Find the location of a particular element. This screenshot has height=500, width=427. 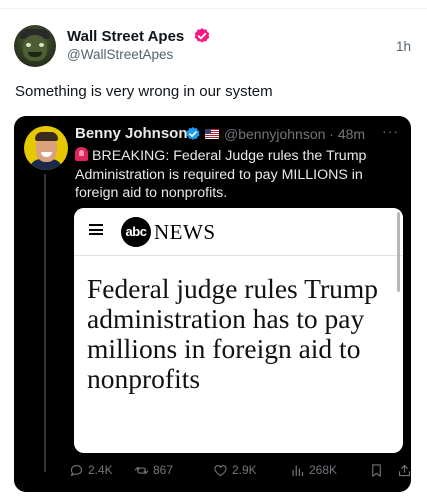

quoted-author-handle: @bennyjohnson · 48m is located at coordinates (294, 134).